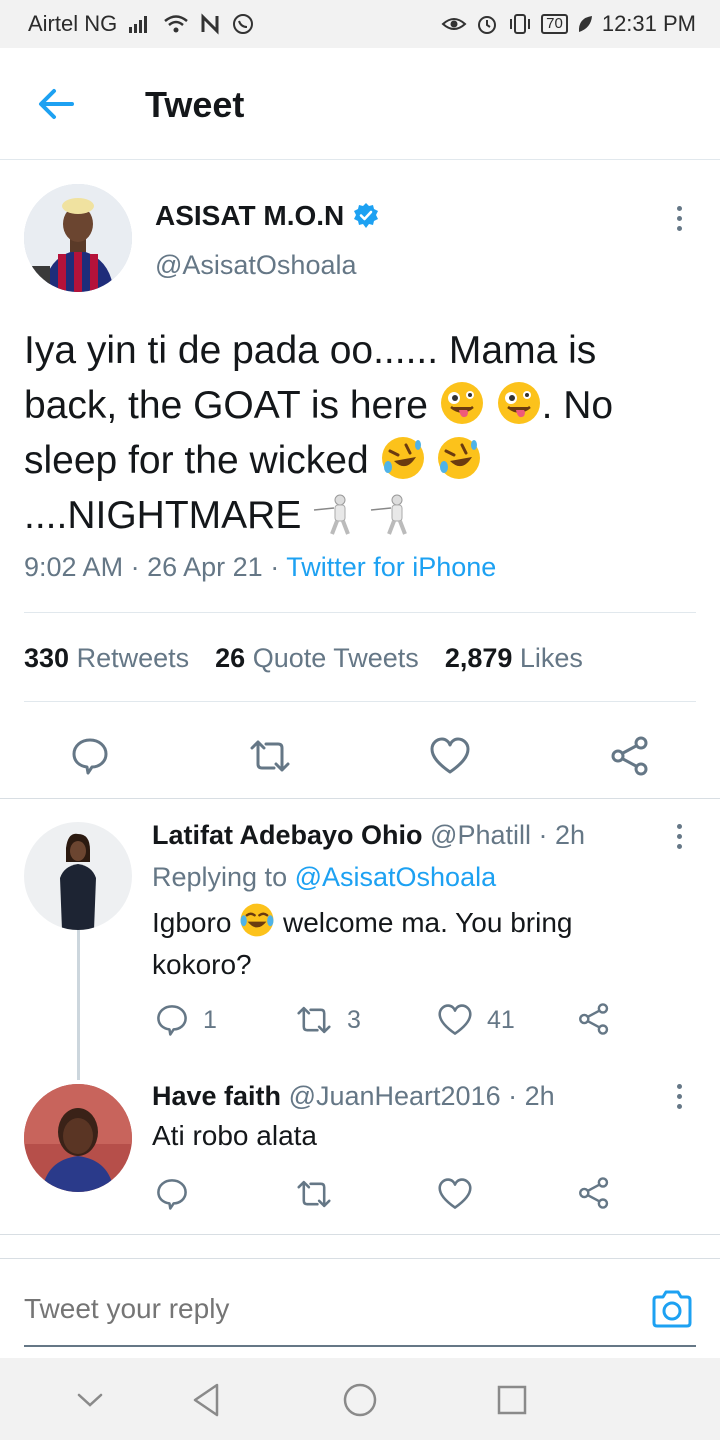  I want to click on page-title: Tweet, so click(195, 104).